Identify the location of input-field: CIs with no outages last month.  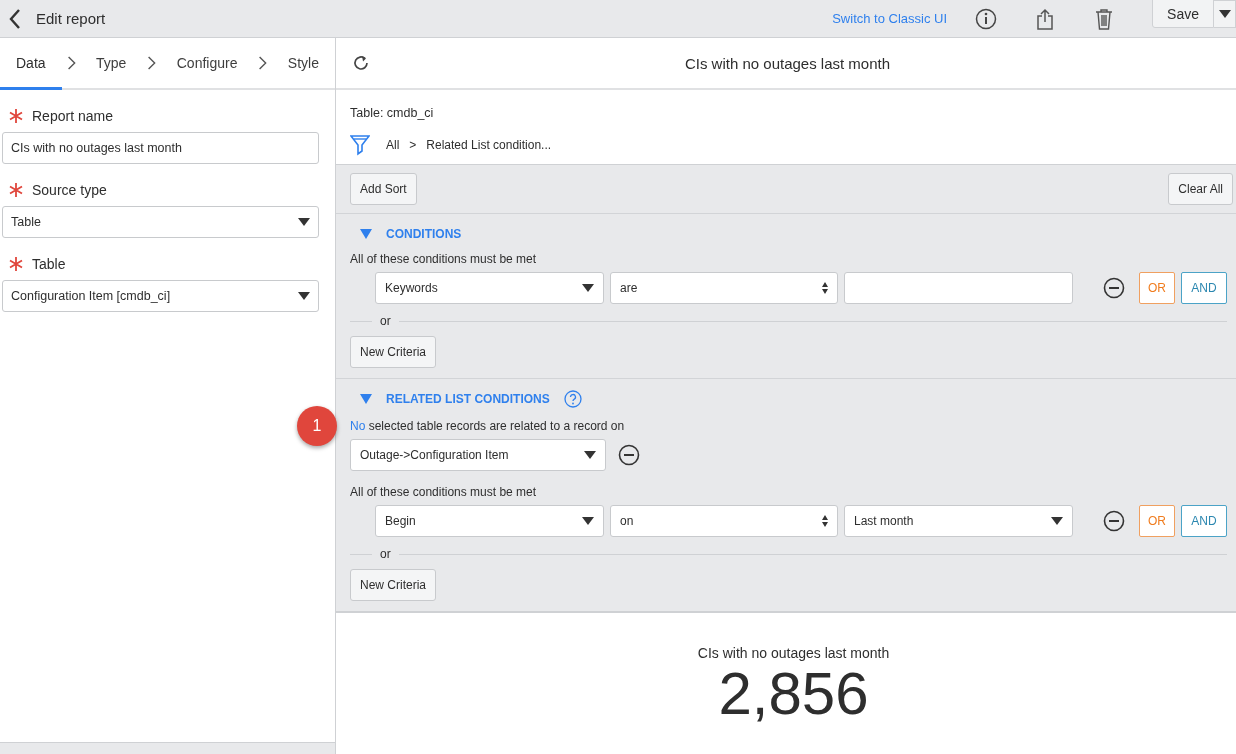
(160, 148).